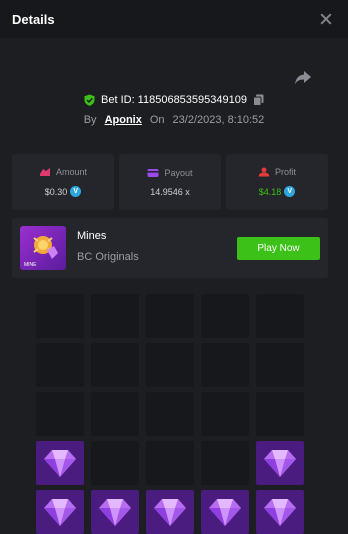  Describe the element at coordinates (92, 236) in the screenshot. I see `game-name: Mines` at that location.